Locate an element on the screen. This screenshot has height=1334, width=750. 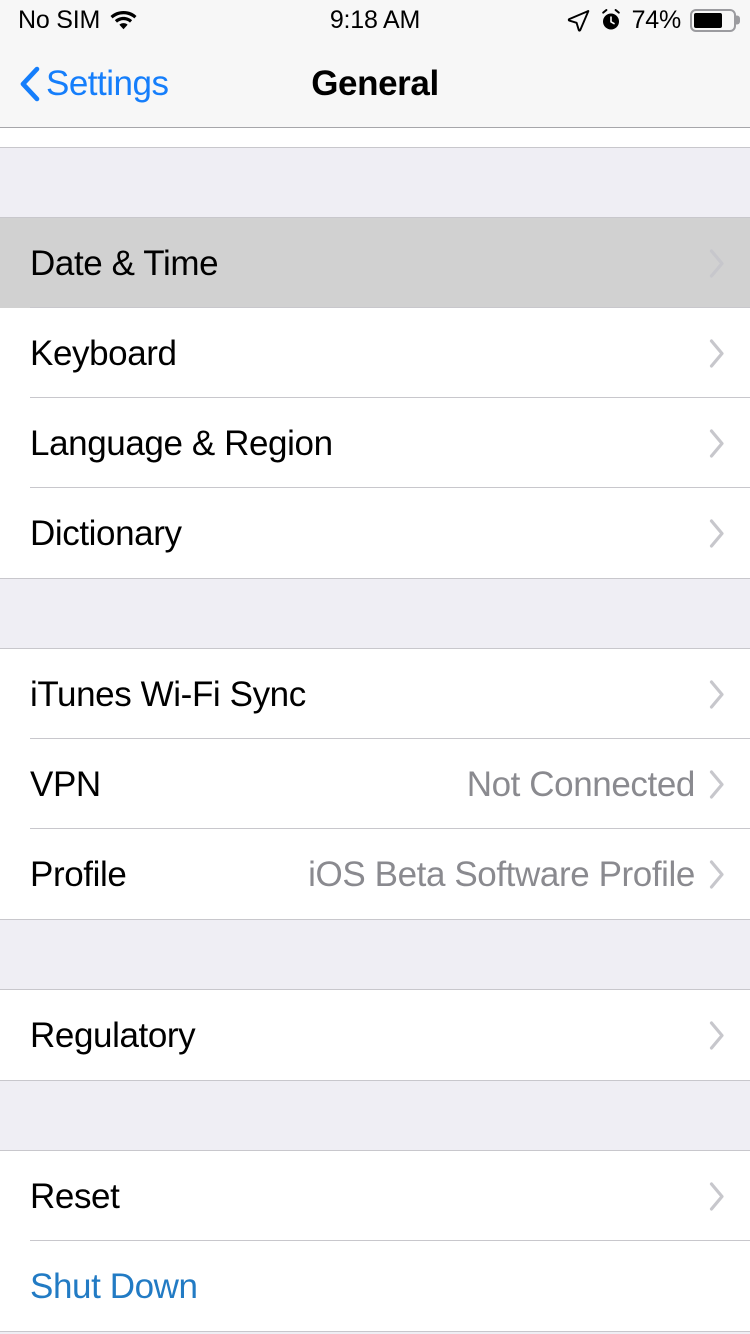
row-label: iTunes Wi-Fi Sync is located at coordinates (168, 694).